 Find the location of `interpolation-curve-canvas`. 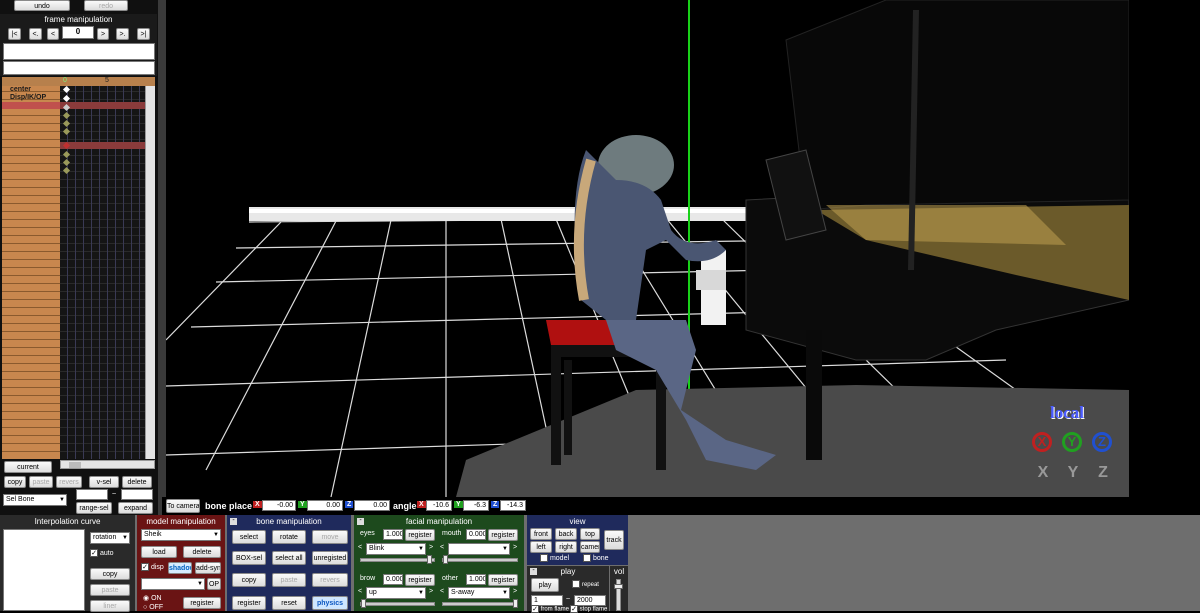

interpolation-curve-canvas is located at coordinates (44, 570).